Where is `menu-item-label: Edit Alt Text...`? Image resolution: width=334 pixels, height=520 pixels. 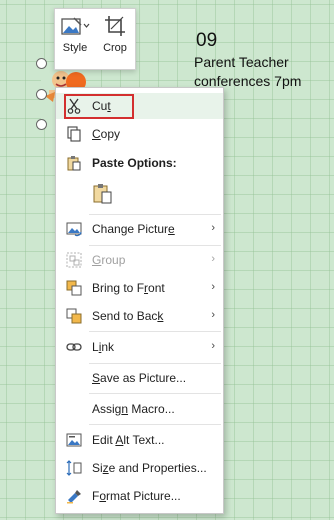
menu-item-label: Edit Alt Text... is located at coordinates (128, 440).